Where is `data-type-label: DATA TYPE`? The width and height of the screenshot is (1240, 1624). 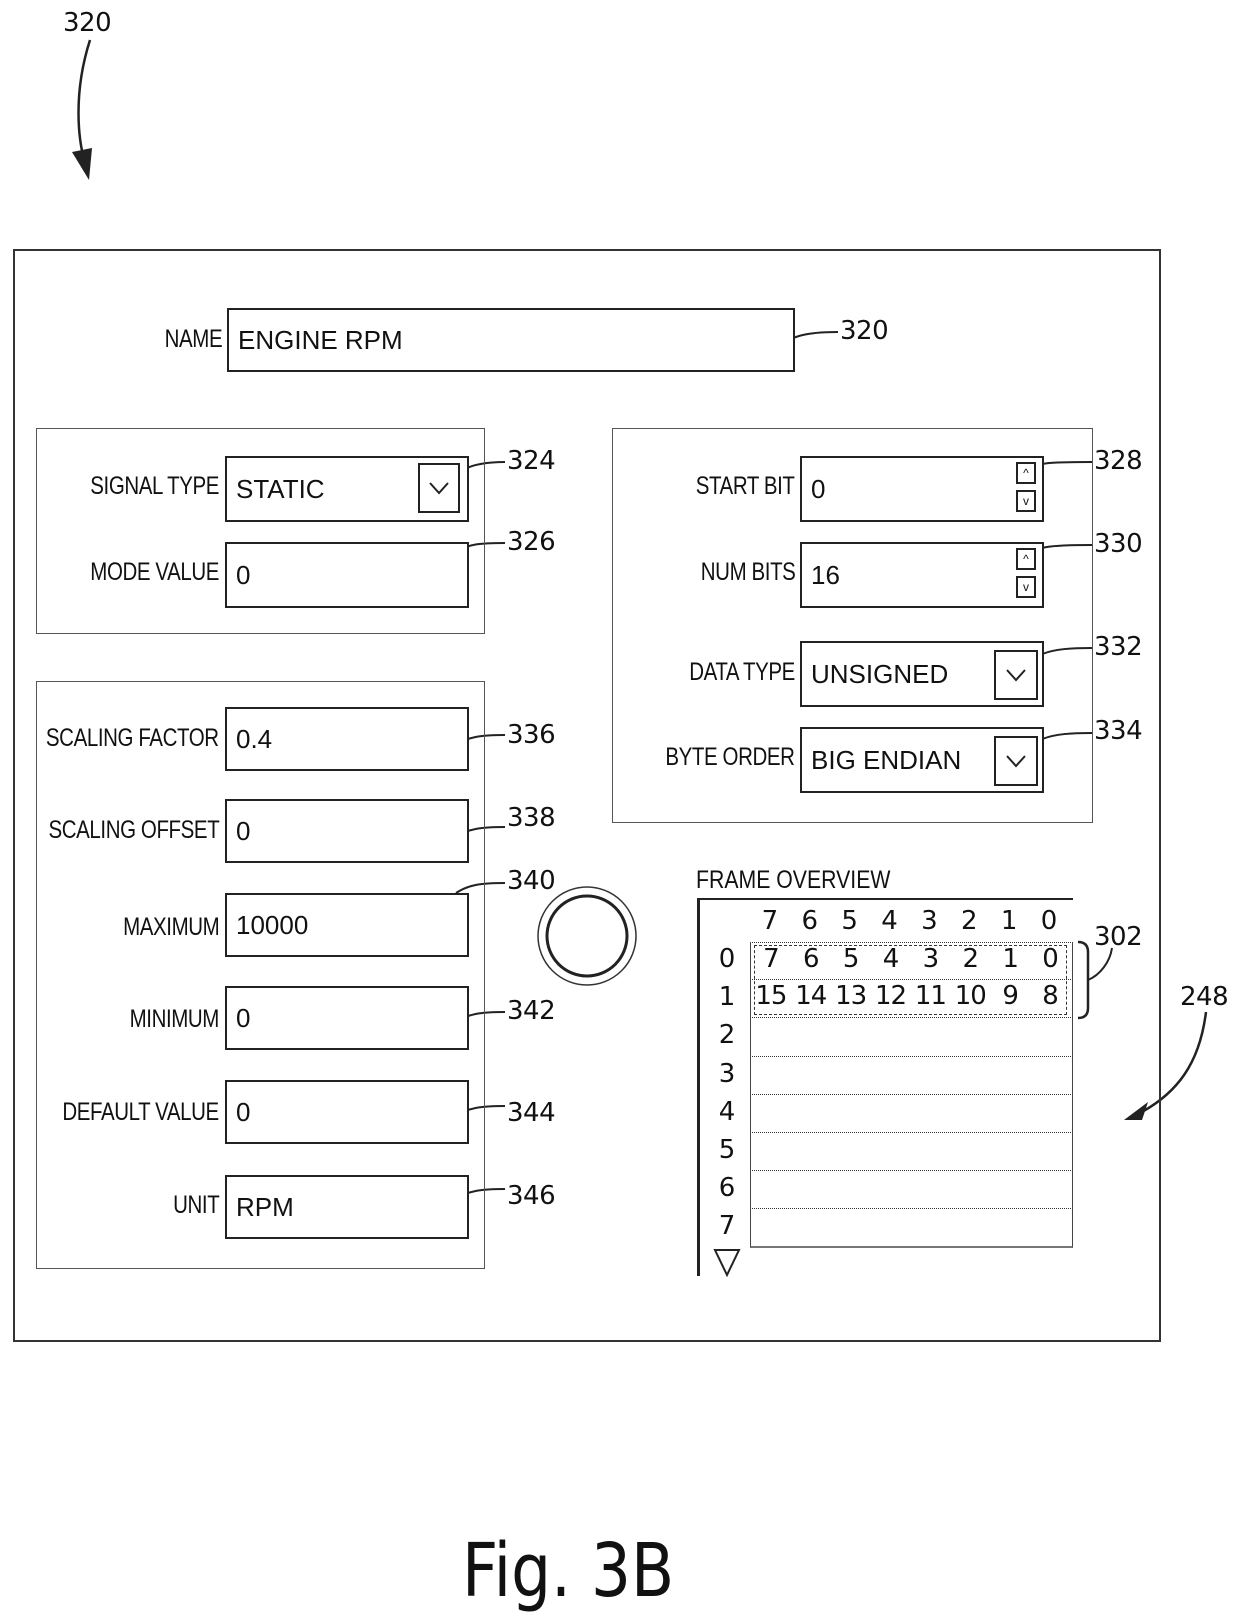 data-type-label: DATA TYPE is located at coordinates (742, 672).